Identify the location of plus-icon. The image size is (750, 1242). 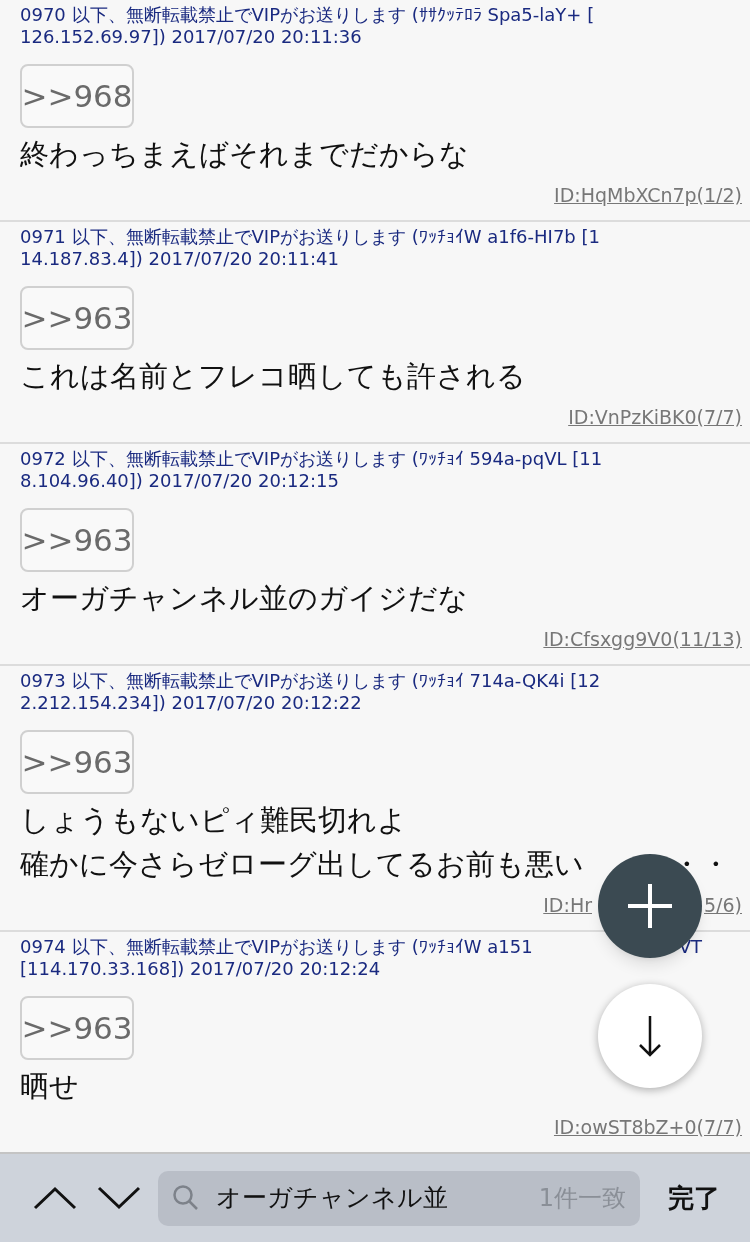
(650, 906).